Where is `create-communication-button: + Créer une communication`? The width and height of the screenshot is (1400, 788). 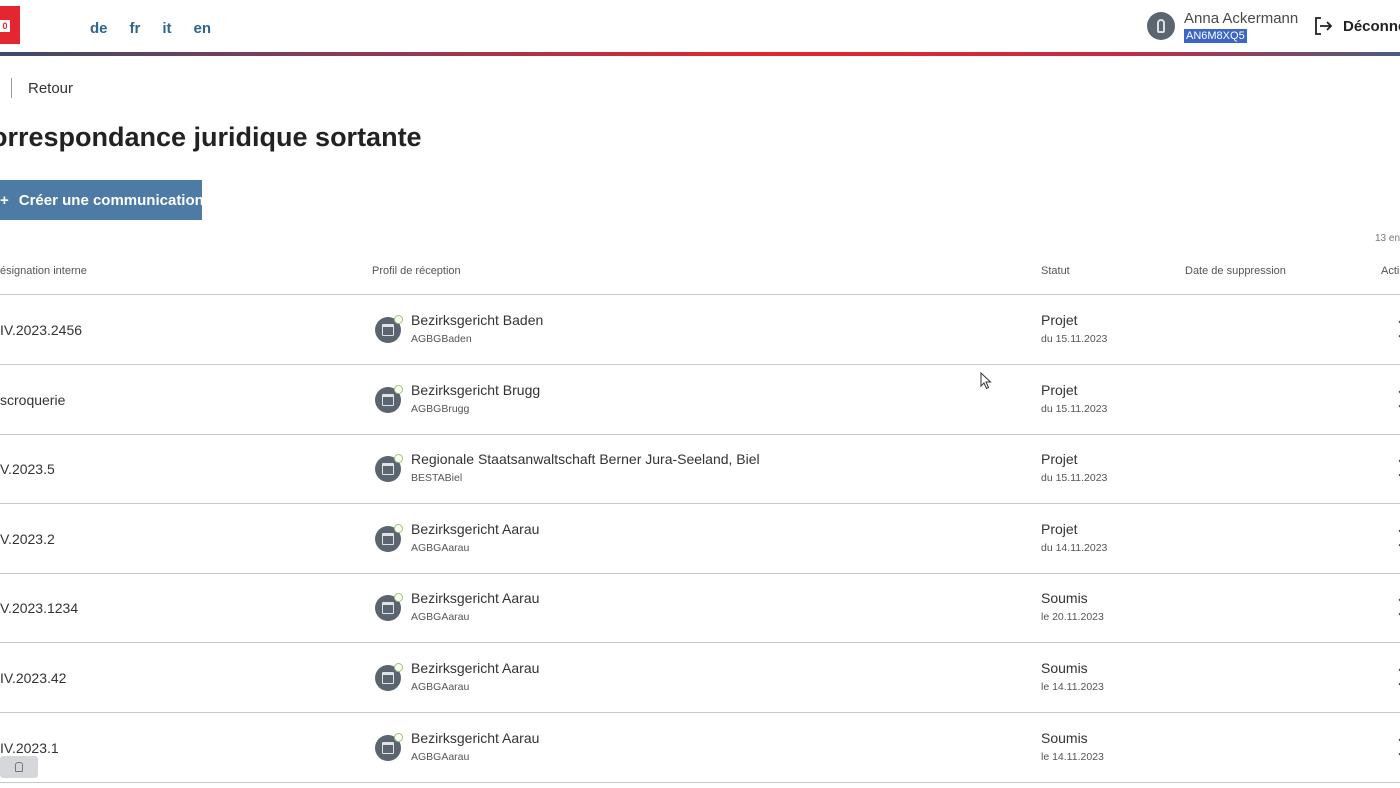 create-communication-button: + Créer une communication is located at coordinates (102, 200).